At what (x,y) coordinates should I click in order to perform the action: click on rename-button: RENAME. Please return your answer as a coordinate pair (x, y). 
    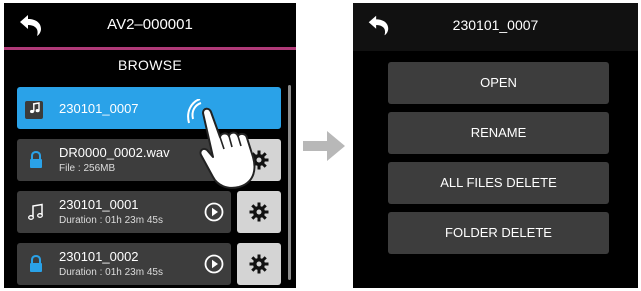
    Looking at the image, I should click on (498, 133).